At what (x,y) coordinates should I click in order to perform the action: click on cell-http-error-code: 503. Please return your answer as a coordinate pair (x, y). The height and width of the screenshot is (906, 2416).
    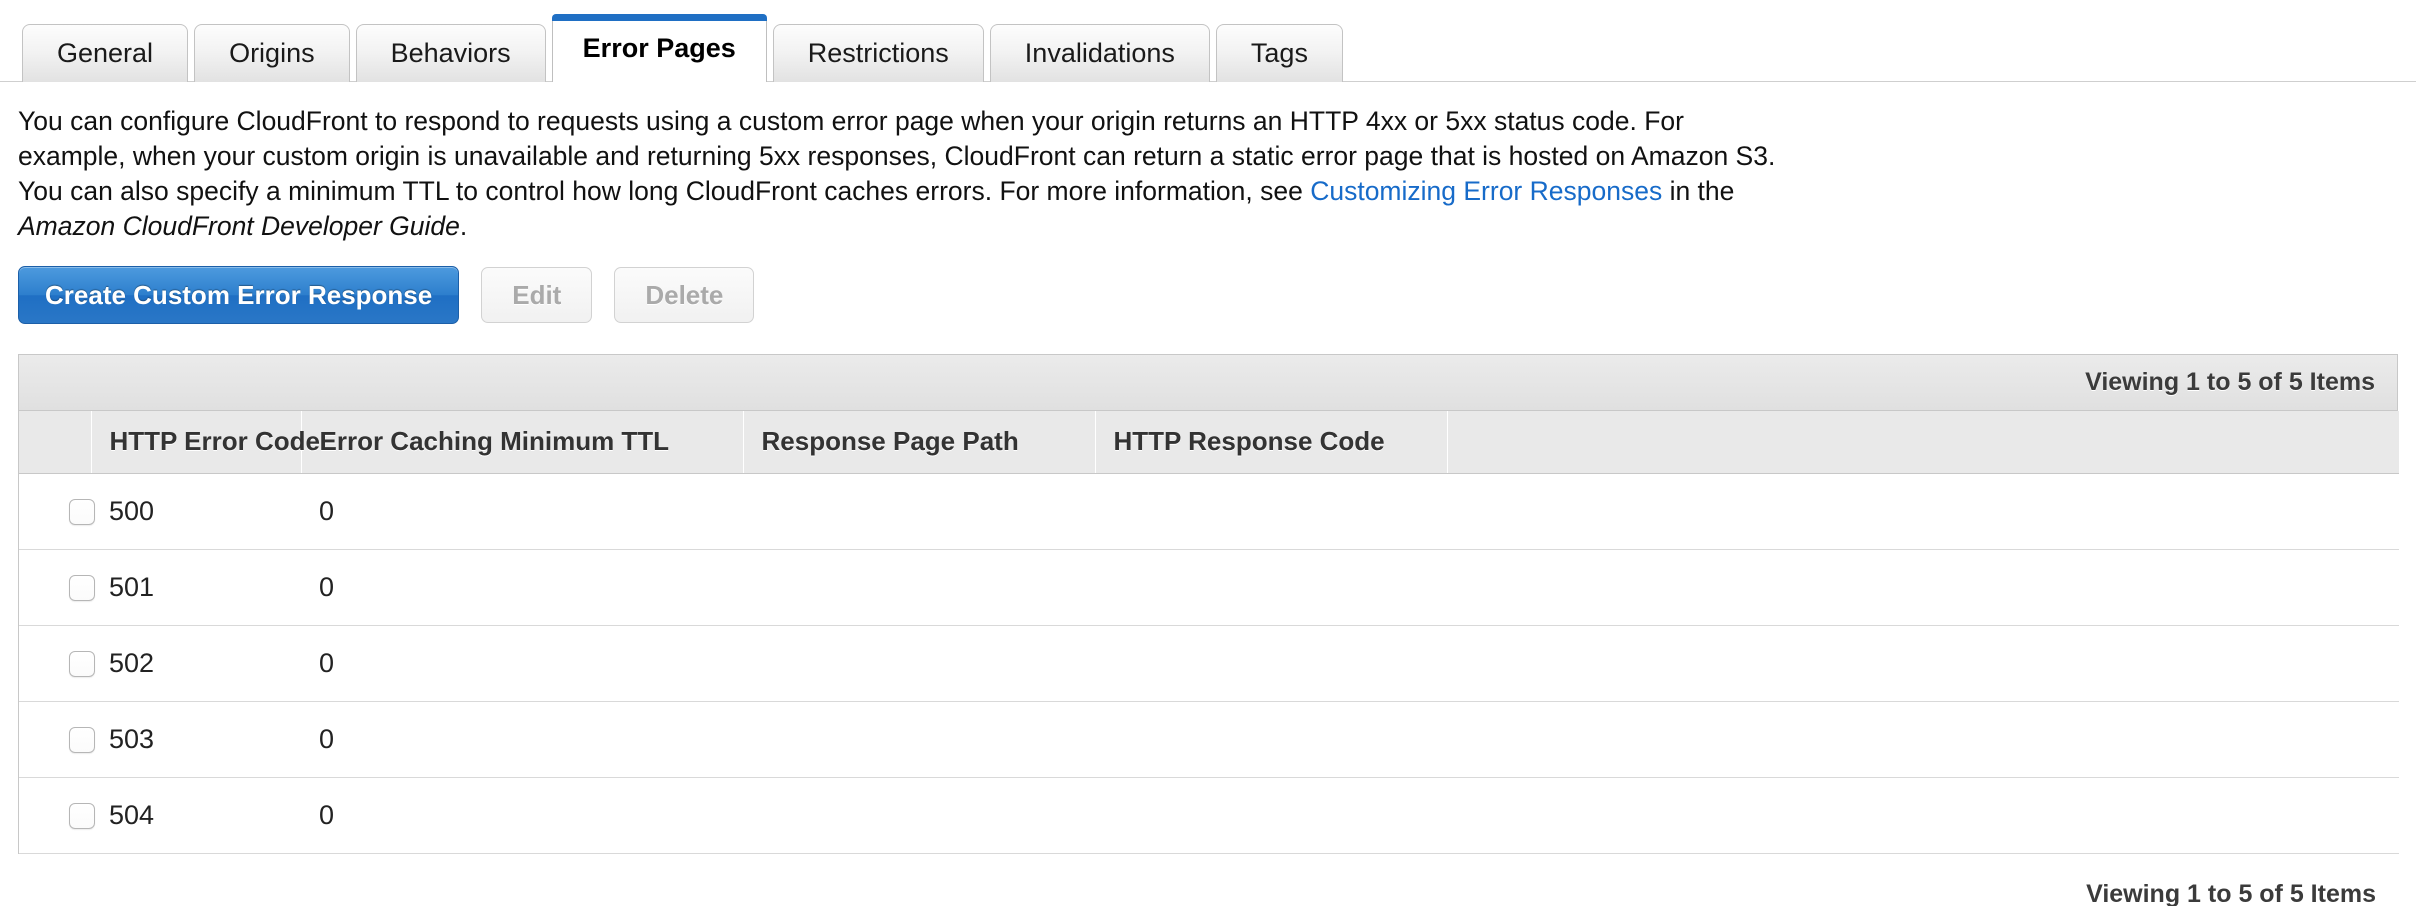
    Looking at the image, I should click on (196, 739).